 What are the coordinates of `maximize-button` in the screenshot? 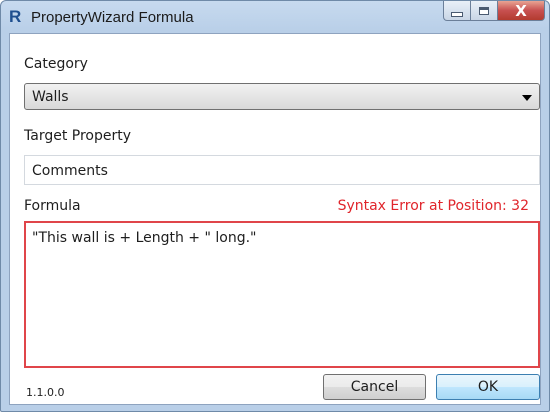 It's located at (484, 11).